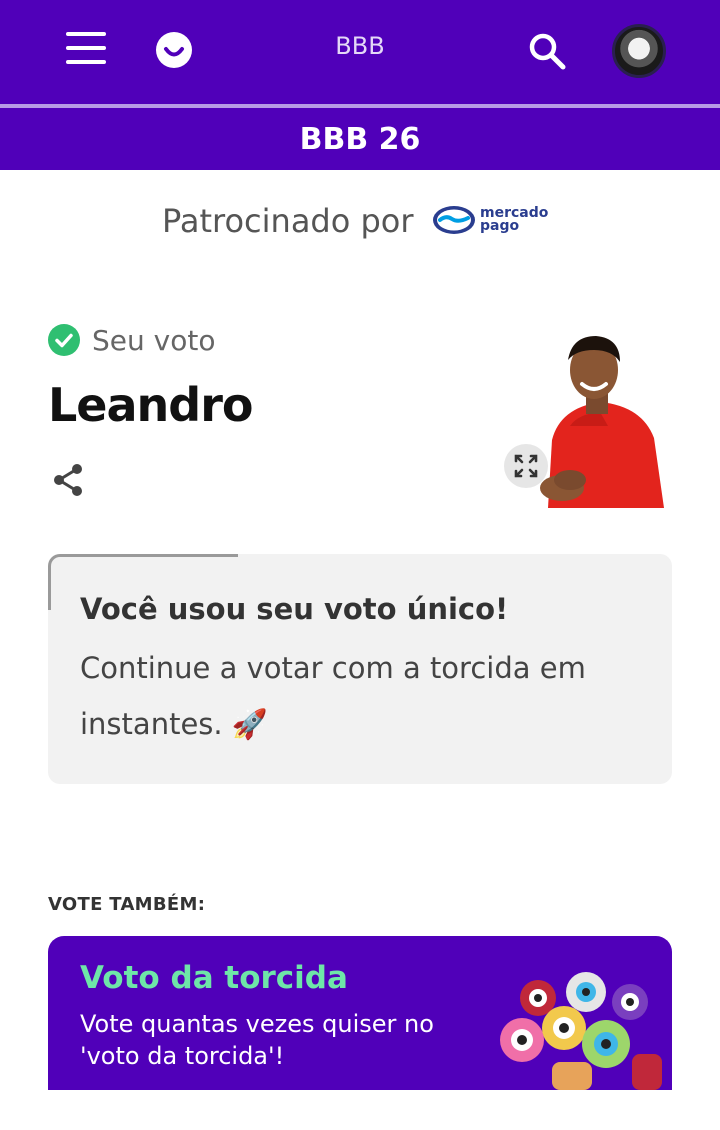 The height and width of the screenshot is (1130, 720). What do you see at coordinates (214, 978) in the screenshot?
I see `card-title: Voto da torcida` at bounding box center [214, 978].